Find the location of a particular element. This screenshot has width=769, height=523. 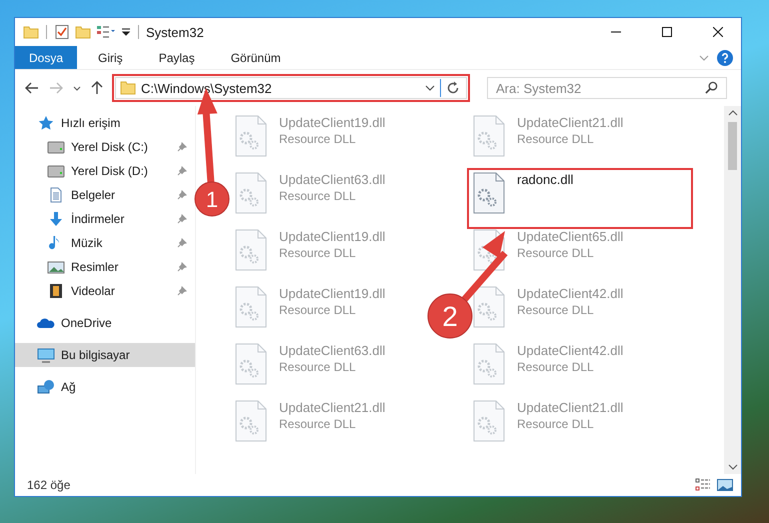

sidebar-label: İndirmeler is located at coordinates (97, 219).